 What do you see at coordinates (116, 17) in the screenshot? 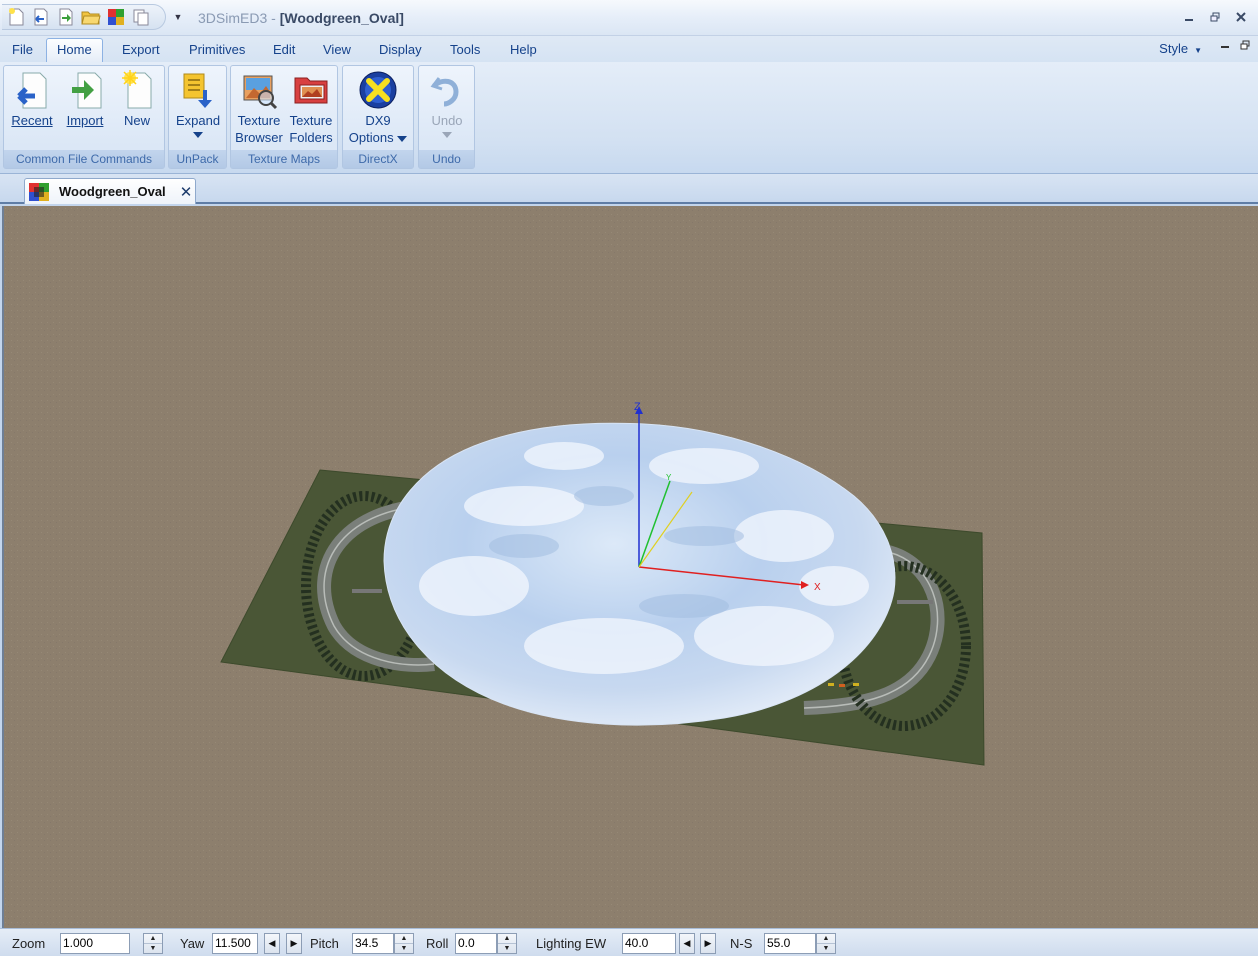
I see `qat-texture-icon` at bounding box center [116, 17].